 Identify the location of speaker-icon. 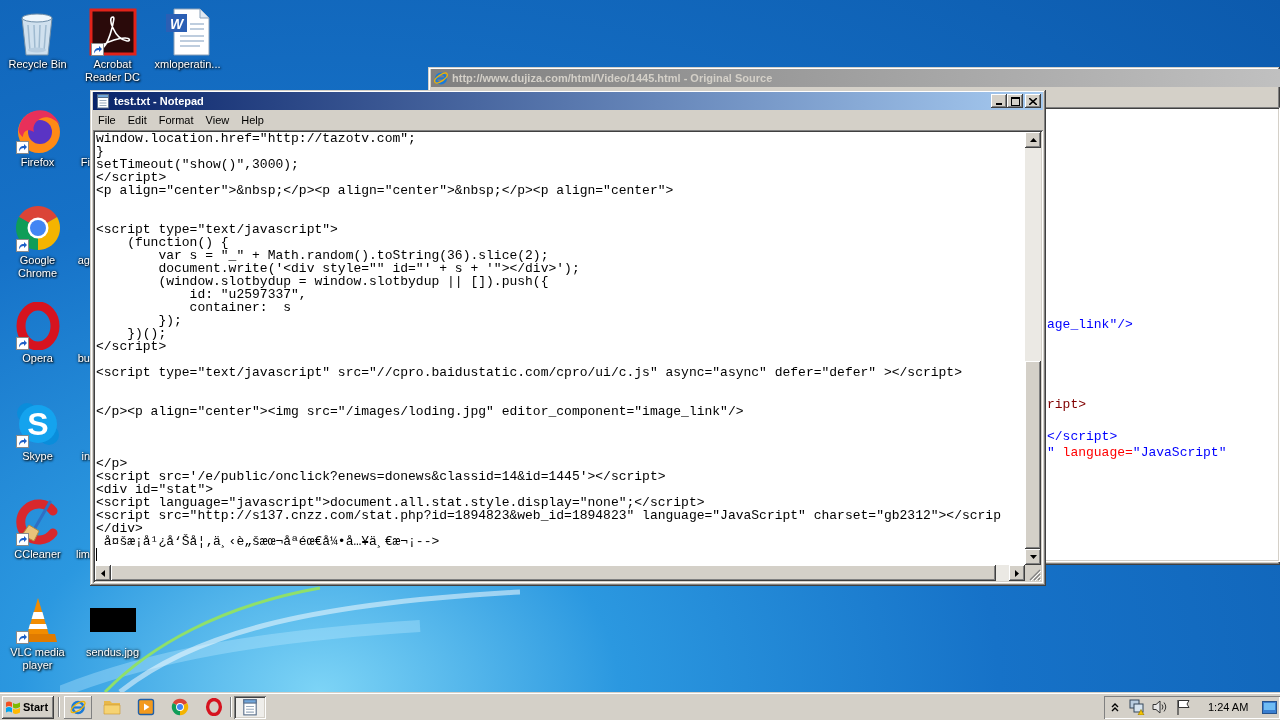
(1160, 707).